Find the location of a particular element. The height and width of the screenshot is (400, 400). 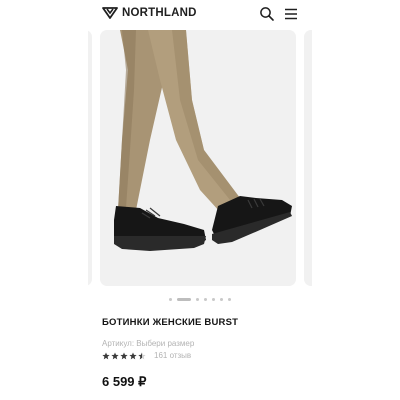

top-header: NORTHLAND is located at coordinates (200, 14).